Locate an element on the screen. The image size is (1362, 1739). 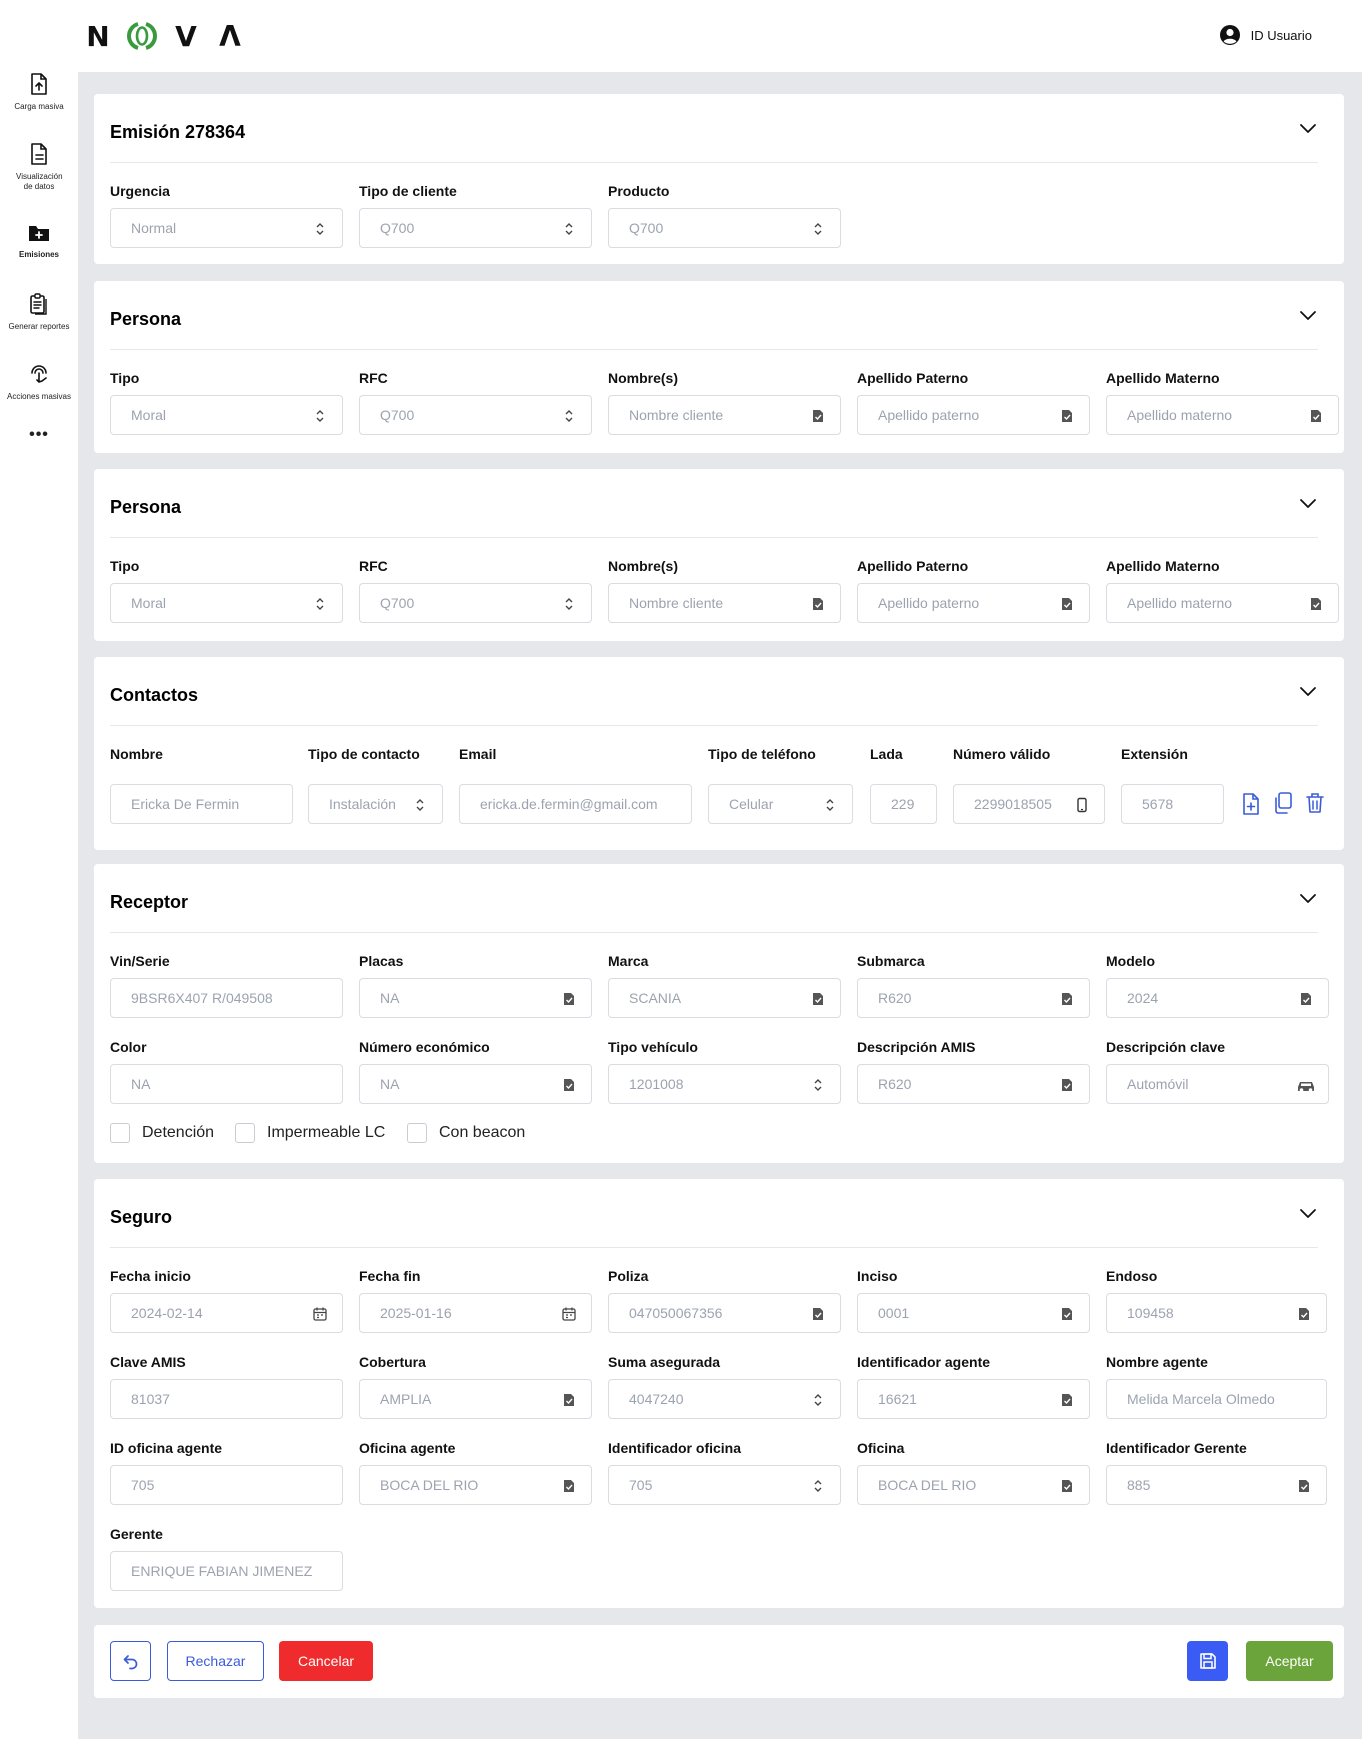
document-icon is located at coordinates (39, 154).